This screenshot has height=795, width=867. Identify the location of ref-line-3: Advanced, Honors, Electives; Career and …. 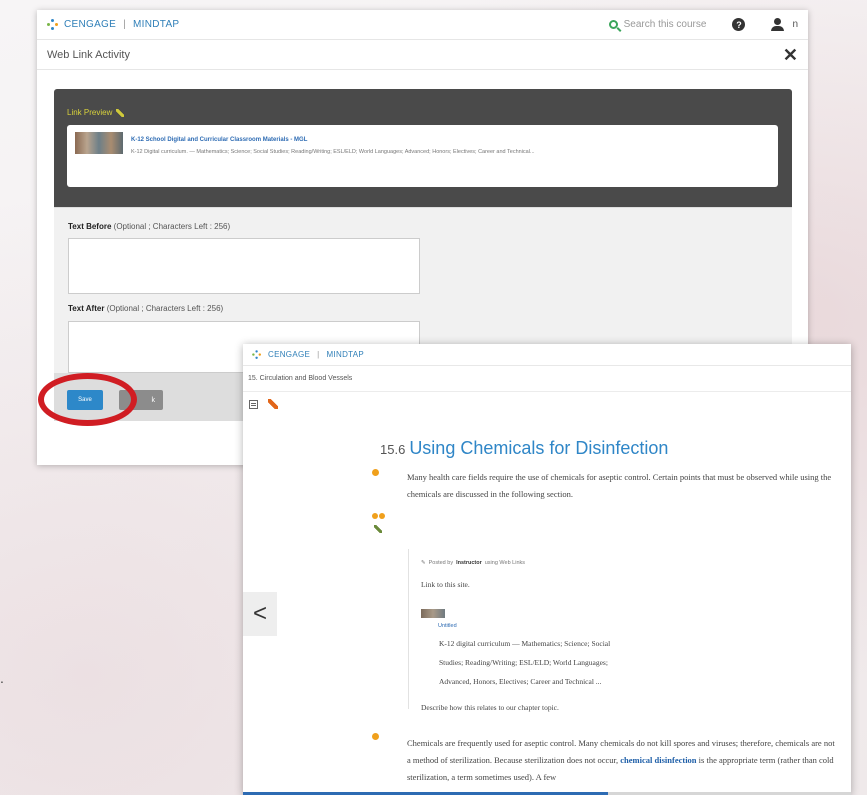
(520, 681).